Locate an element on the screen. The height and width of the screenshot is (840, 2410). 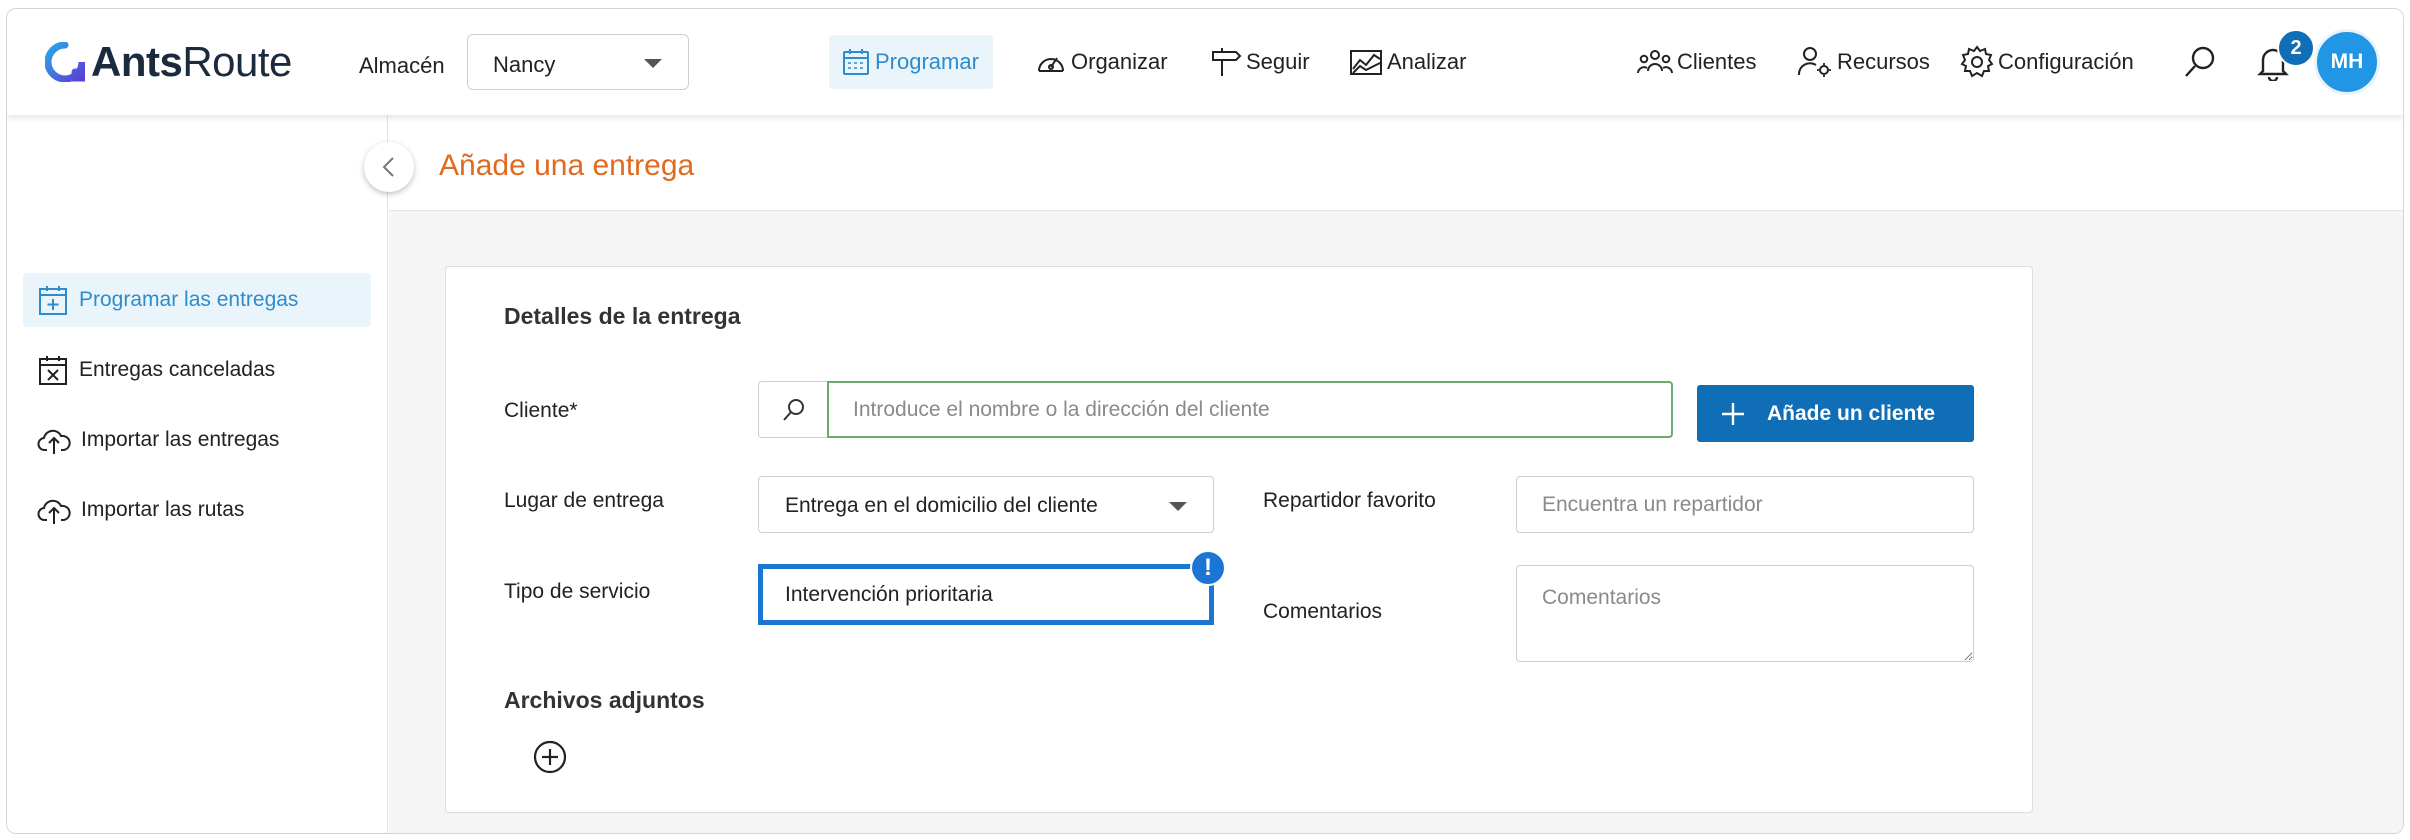
sidebar-item-label: Entregas canceladas is located at coordinates (177, 369).